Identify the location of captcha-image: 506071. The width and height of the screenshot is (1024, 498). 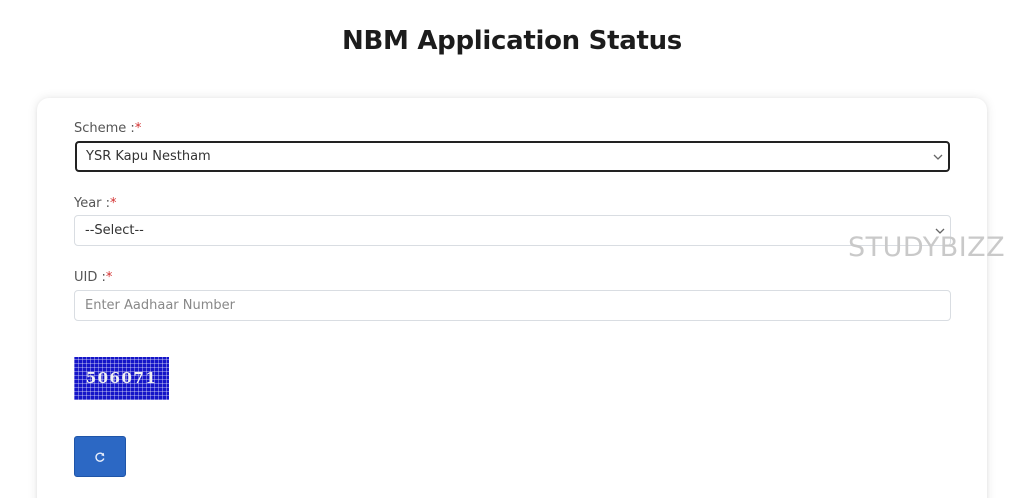
(121, 378).